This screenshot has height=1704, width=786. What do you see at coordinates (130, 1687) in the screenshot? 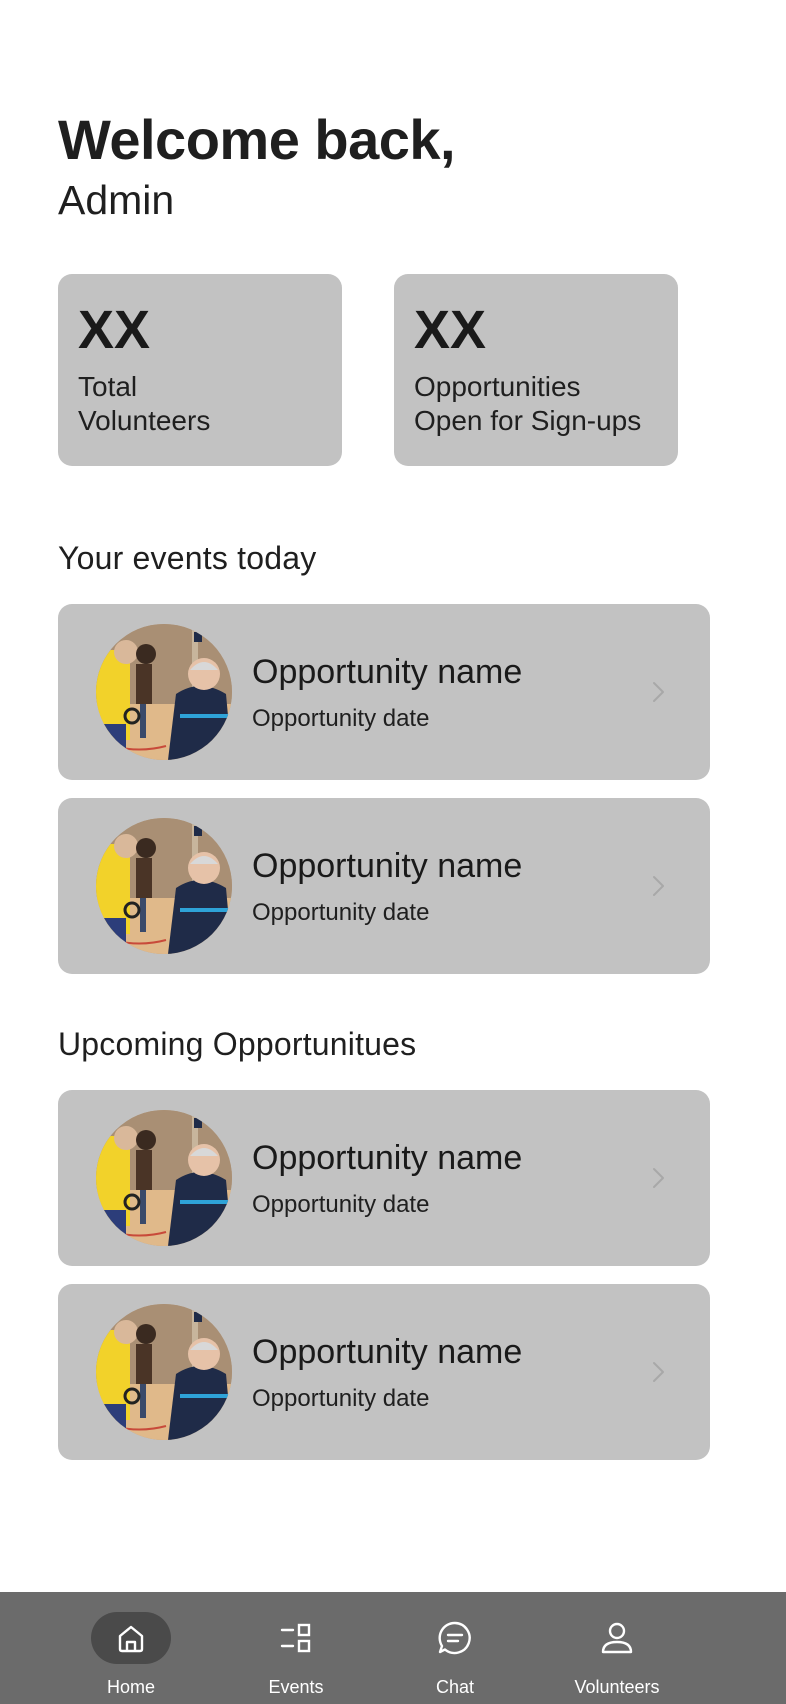
I see `nav-label: Home` at bounding box center [130, 1687].